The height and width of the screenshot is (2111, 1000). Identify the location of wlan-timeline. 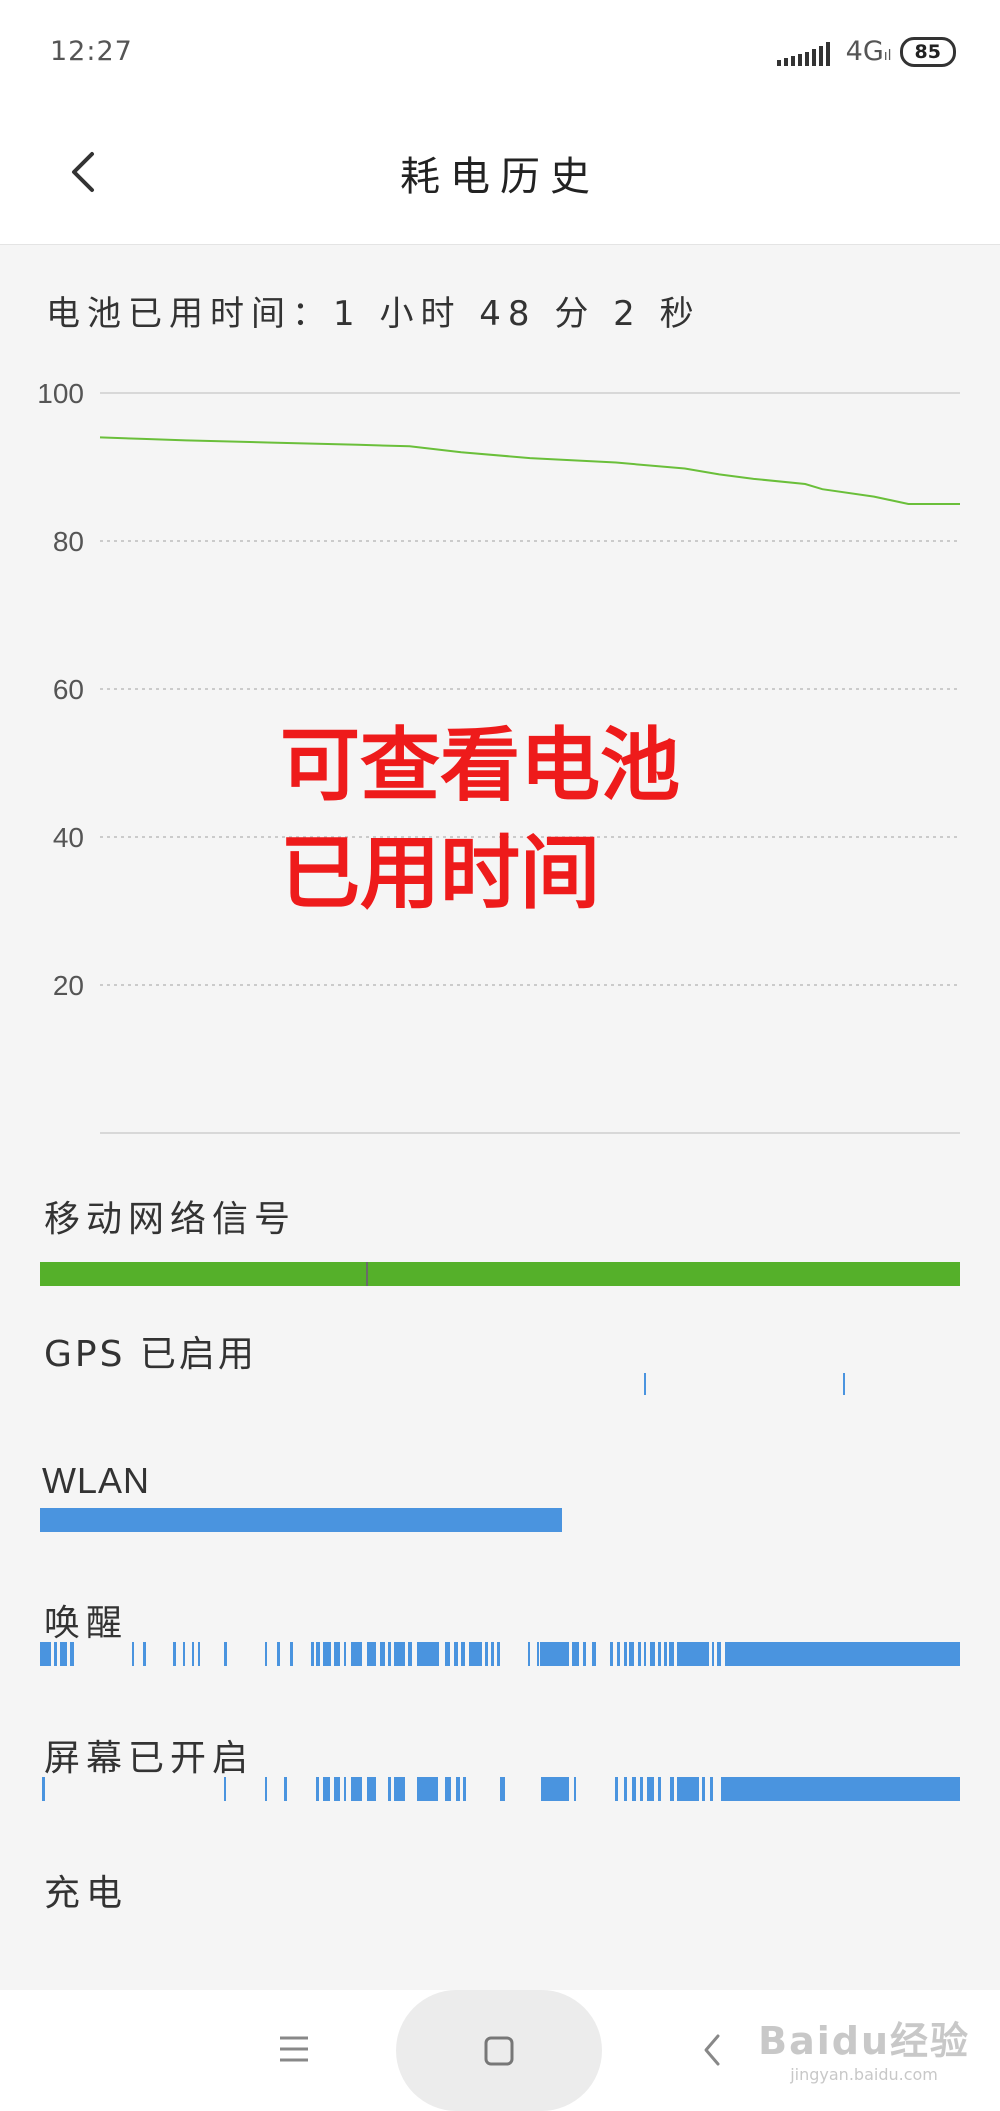
(500, 1520).